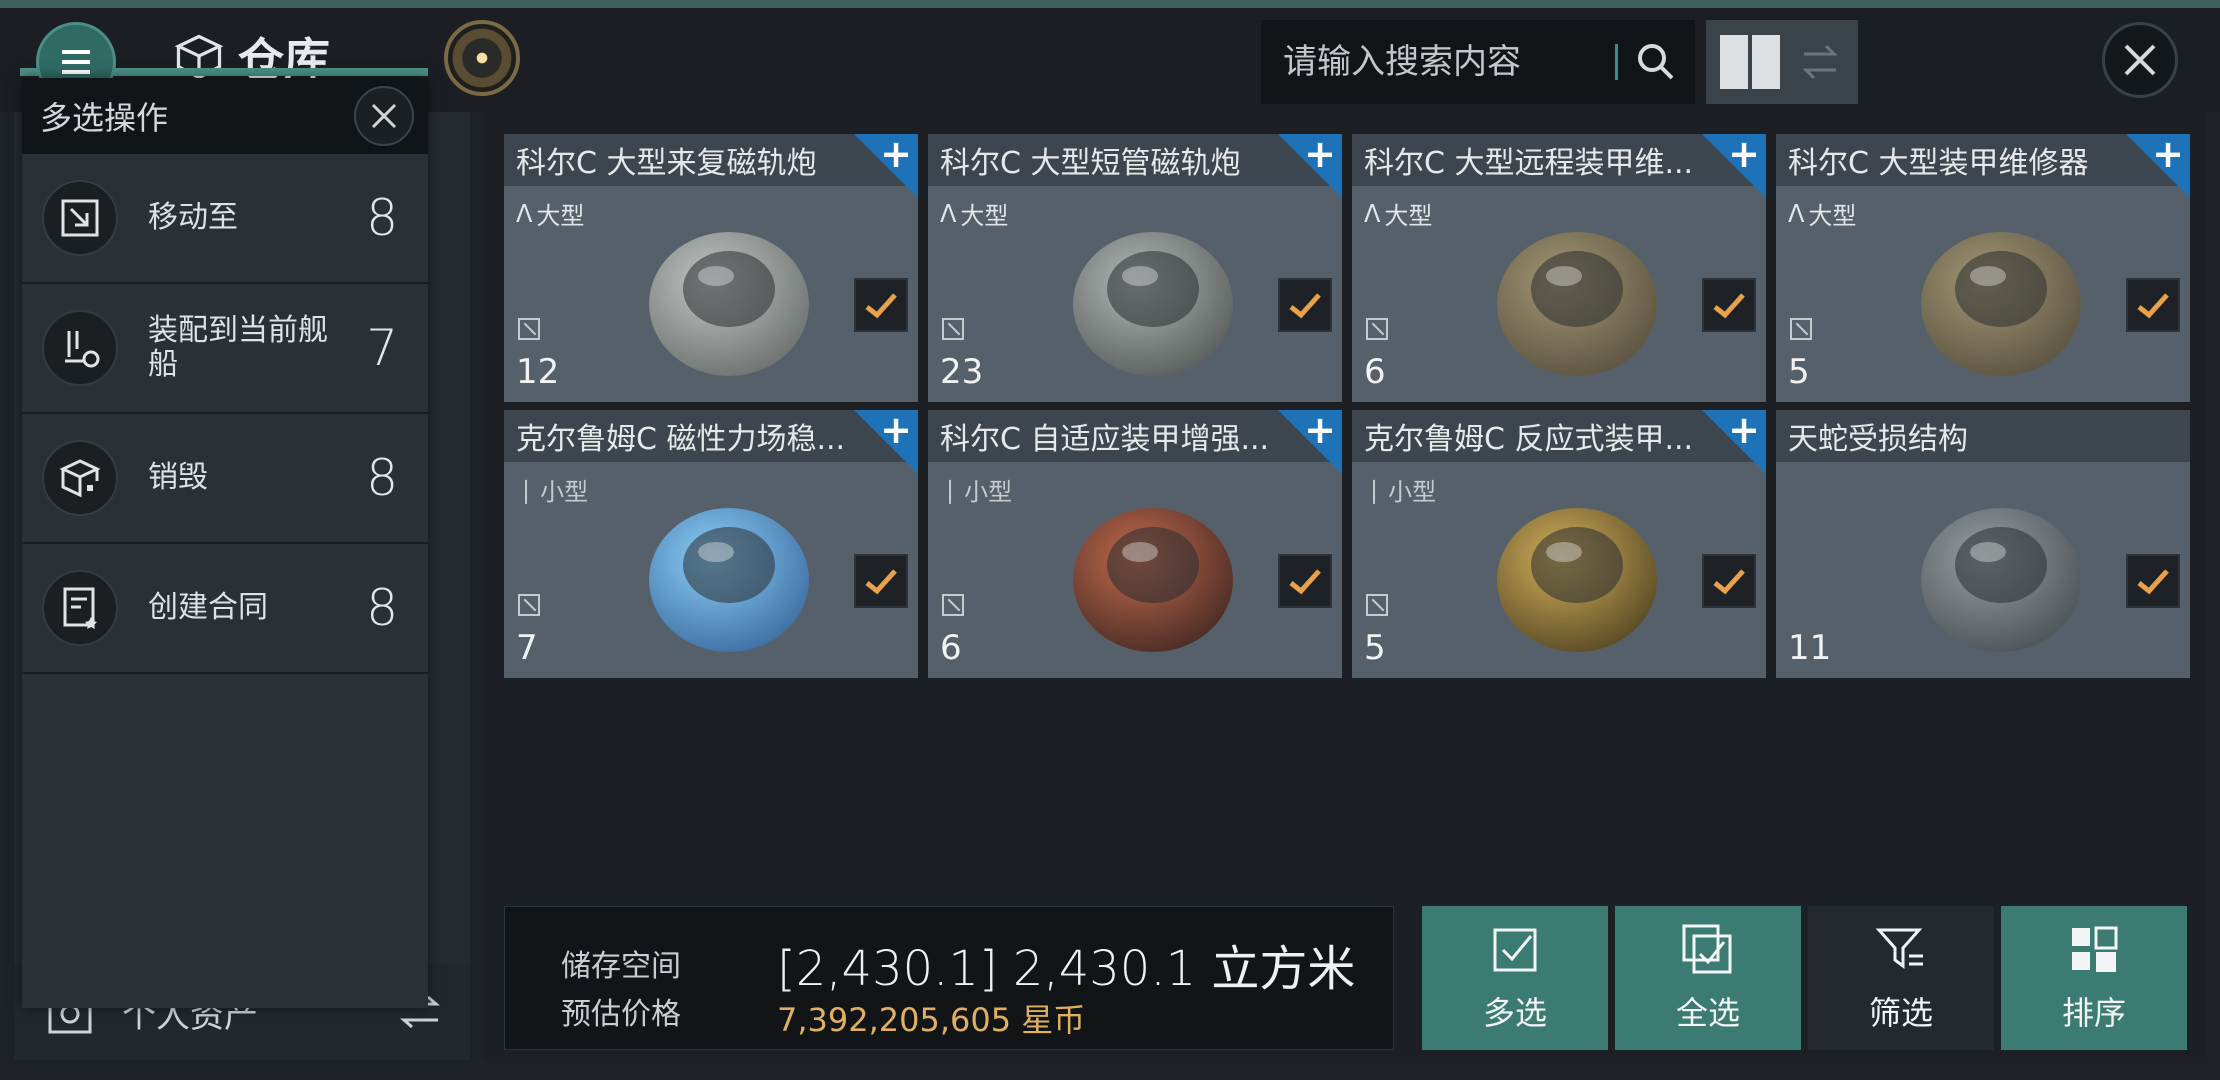  What do you see at coordinates (2093, 1013) in the screenshot?
I see `sort-label: 排序` at bounding box center [2093, 1013].